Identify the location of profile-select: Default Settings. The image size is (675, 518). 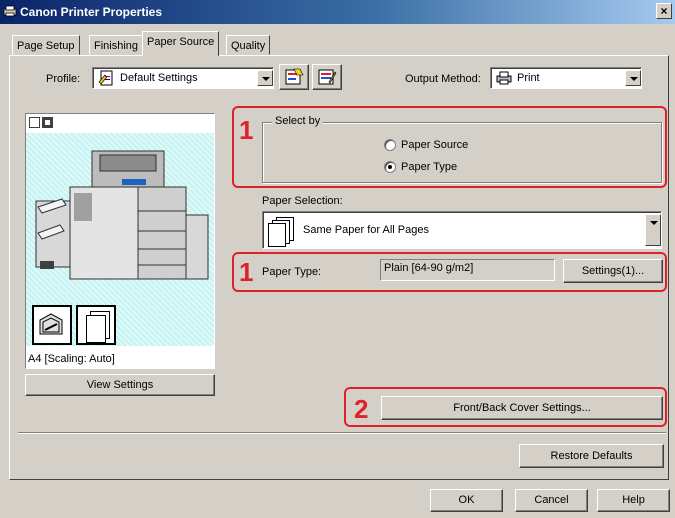
(183, 78).